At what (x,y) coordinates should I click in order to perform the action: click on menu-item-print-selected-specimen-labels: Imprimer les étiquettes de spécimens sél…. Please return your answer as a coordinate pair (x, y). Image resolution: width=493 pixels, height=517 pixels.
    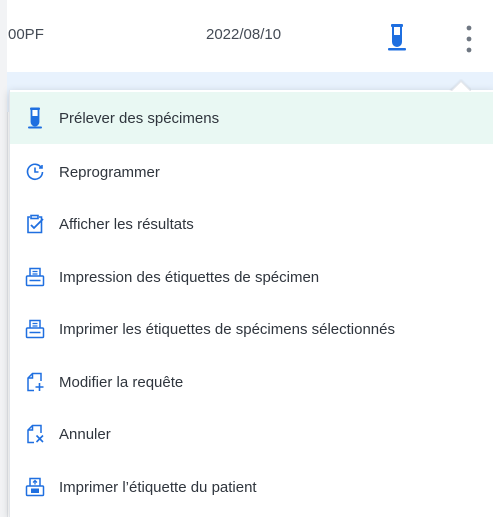
    Looking at the image, I should click on (251, 329).